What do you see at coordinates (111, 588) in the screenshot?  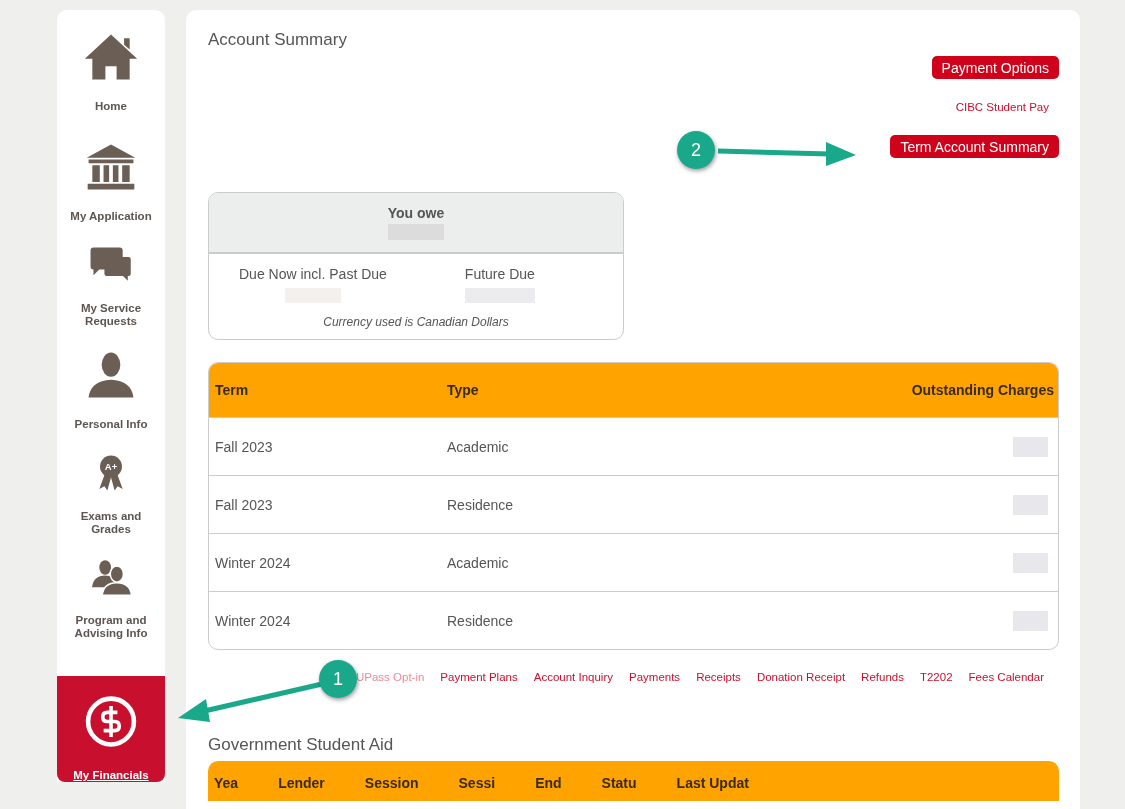 I see `sidebar-item: Program and Advising Info` at bounding box center [111, 588].